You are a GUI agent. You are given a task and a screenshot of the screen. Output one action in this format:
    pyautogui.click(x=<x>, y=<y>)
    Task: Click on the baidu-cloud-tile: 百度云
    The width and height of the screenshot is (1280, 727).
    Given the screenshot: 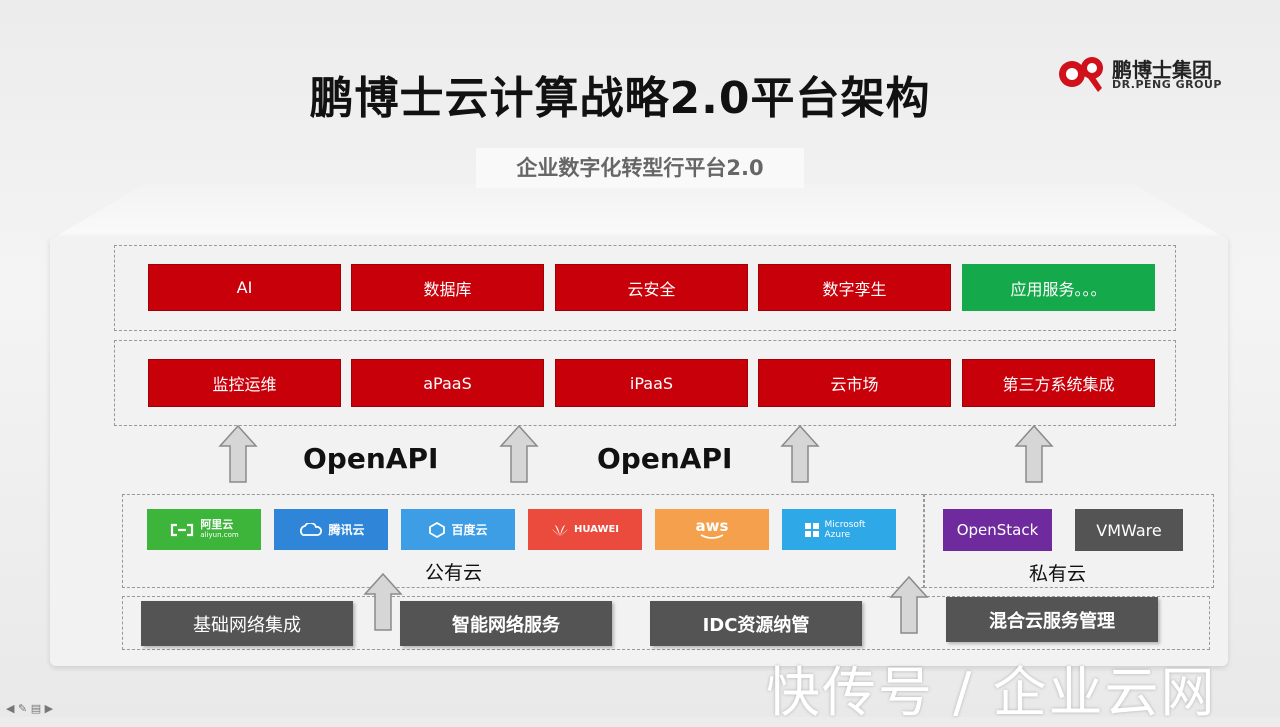 What is the action you would take?
    pyautogui.click(x=458, y=529)
    